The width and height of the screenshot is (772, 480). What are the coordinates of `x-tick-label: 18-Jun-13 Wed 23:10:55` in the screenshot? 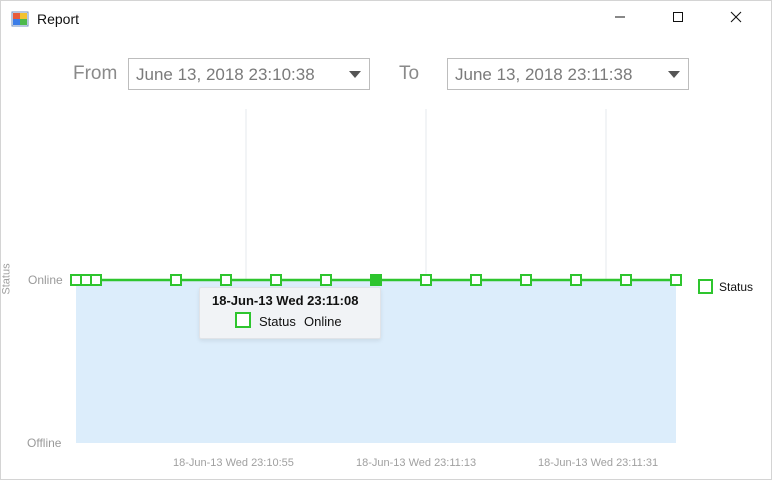 It's located at (233, 463).